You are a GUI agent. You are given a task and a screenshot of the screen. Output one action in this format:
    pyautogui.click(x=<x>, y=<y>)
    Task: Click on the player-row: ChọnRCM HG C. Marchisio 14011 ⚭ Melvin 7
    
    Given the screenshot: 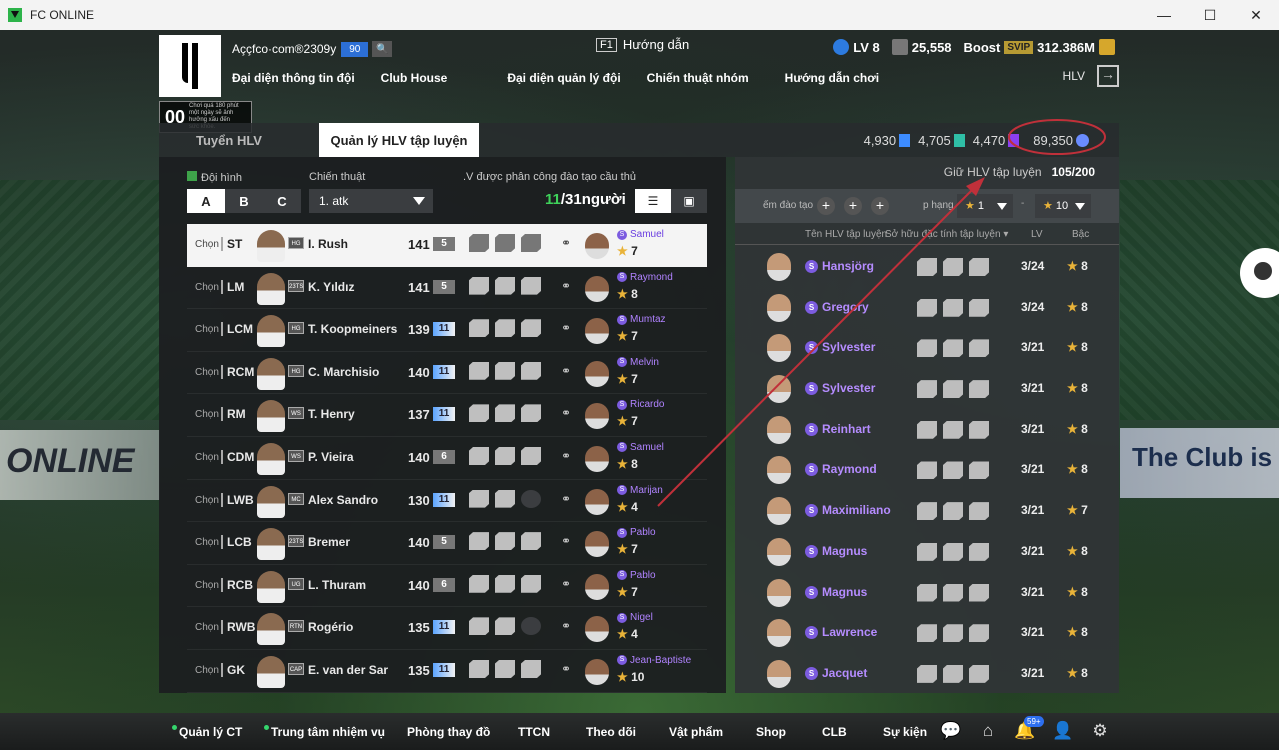 What is the action you would take?
    pyautogui.click(x=447, y=373)
    